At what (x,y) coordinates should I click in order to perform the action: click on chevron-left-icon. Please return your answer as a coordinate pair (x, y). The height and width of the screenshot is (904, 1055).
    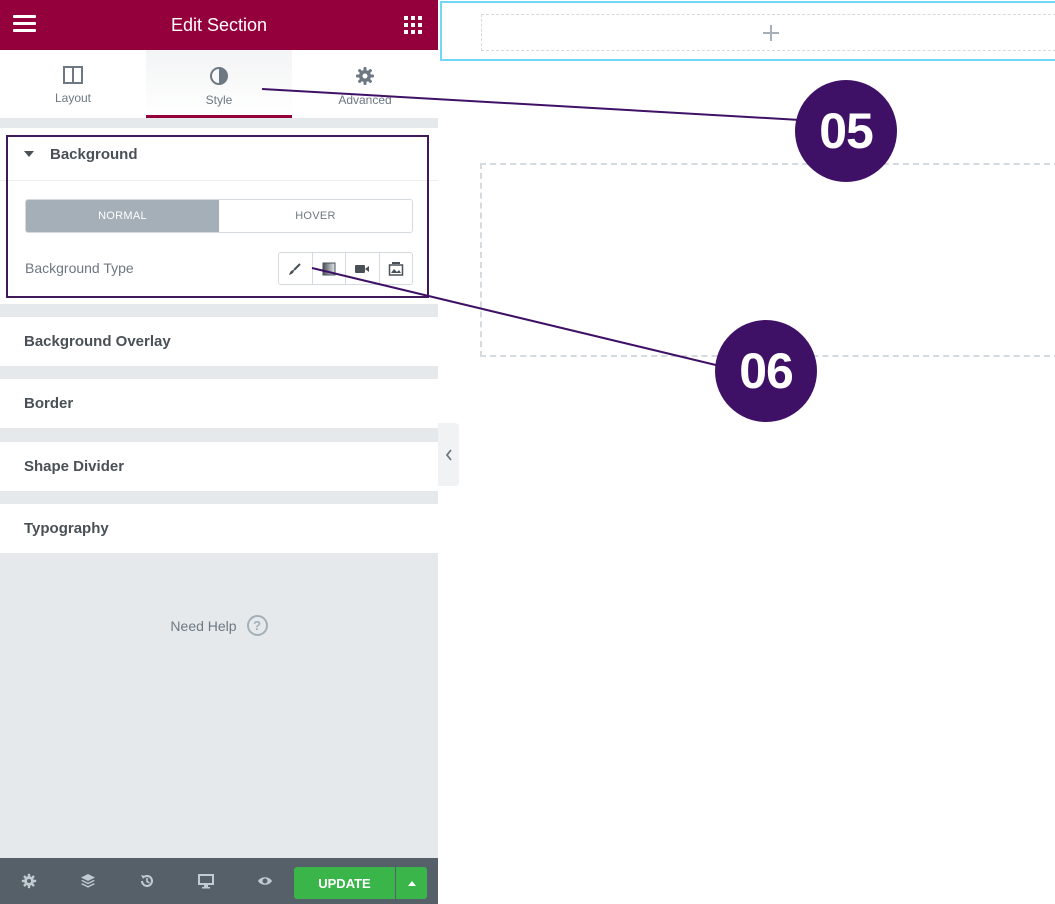
    Looking at the image, I should click on (448, 454).